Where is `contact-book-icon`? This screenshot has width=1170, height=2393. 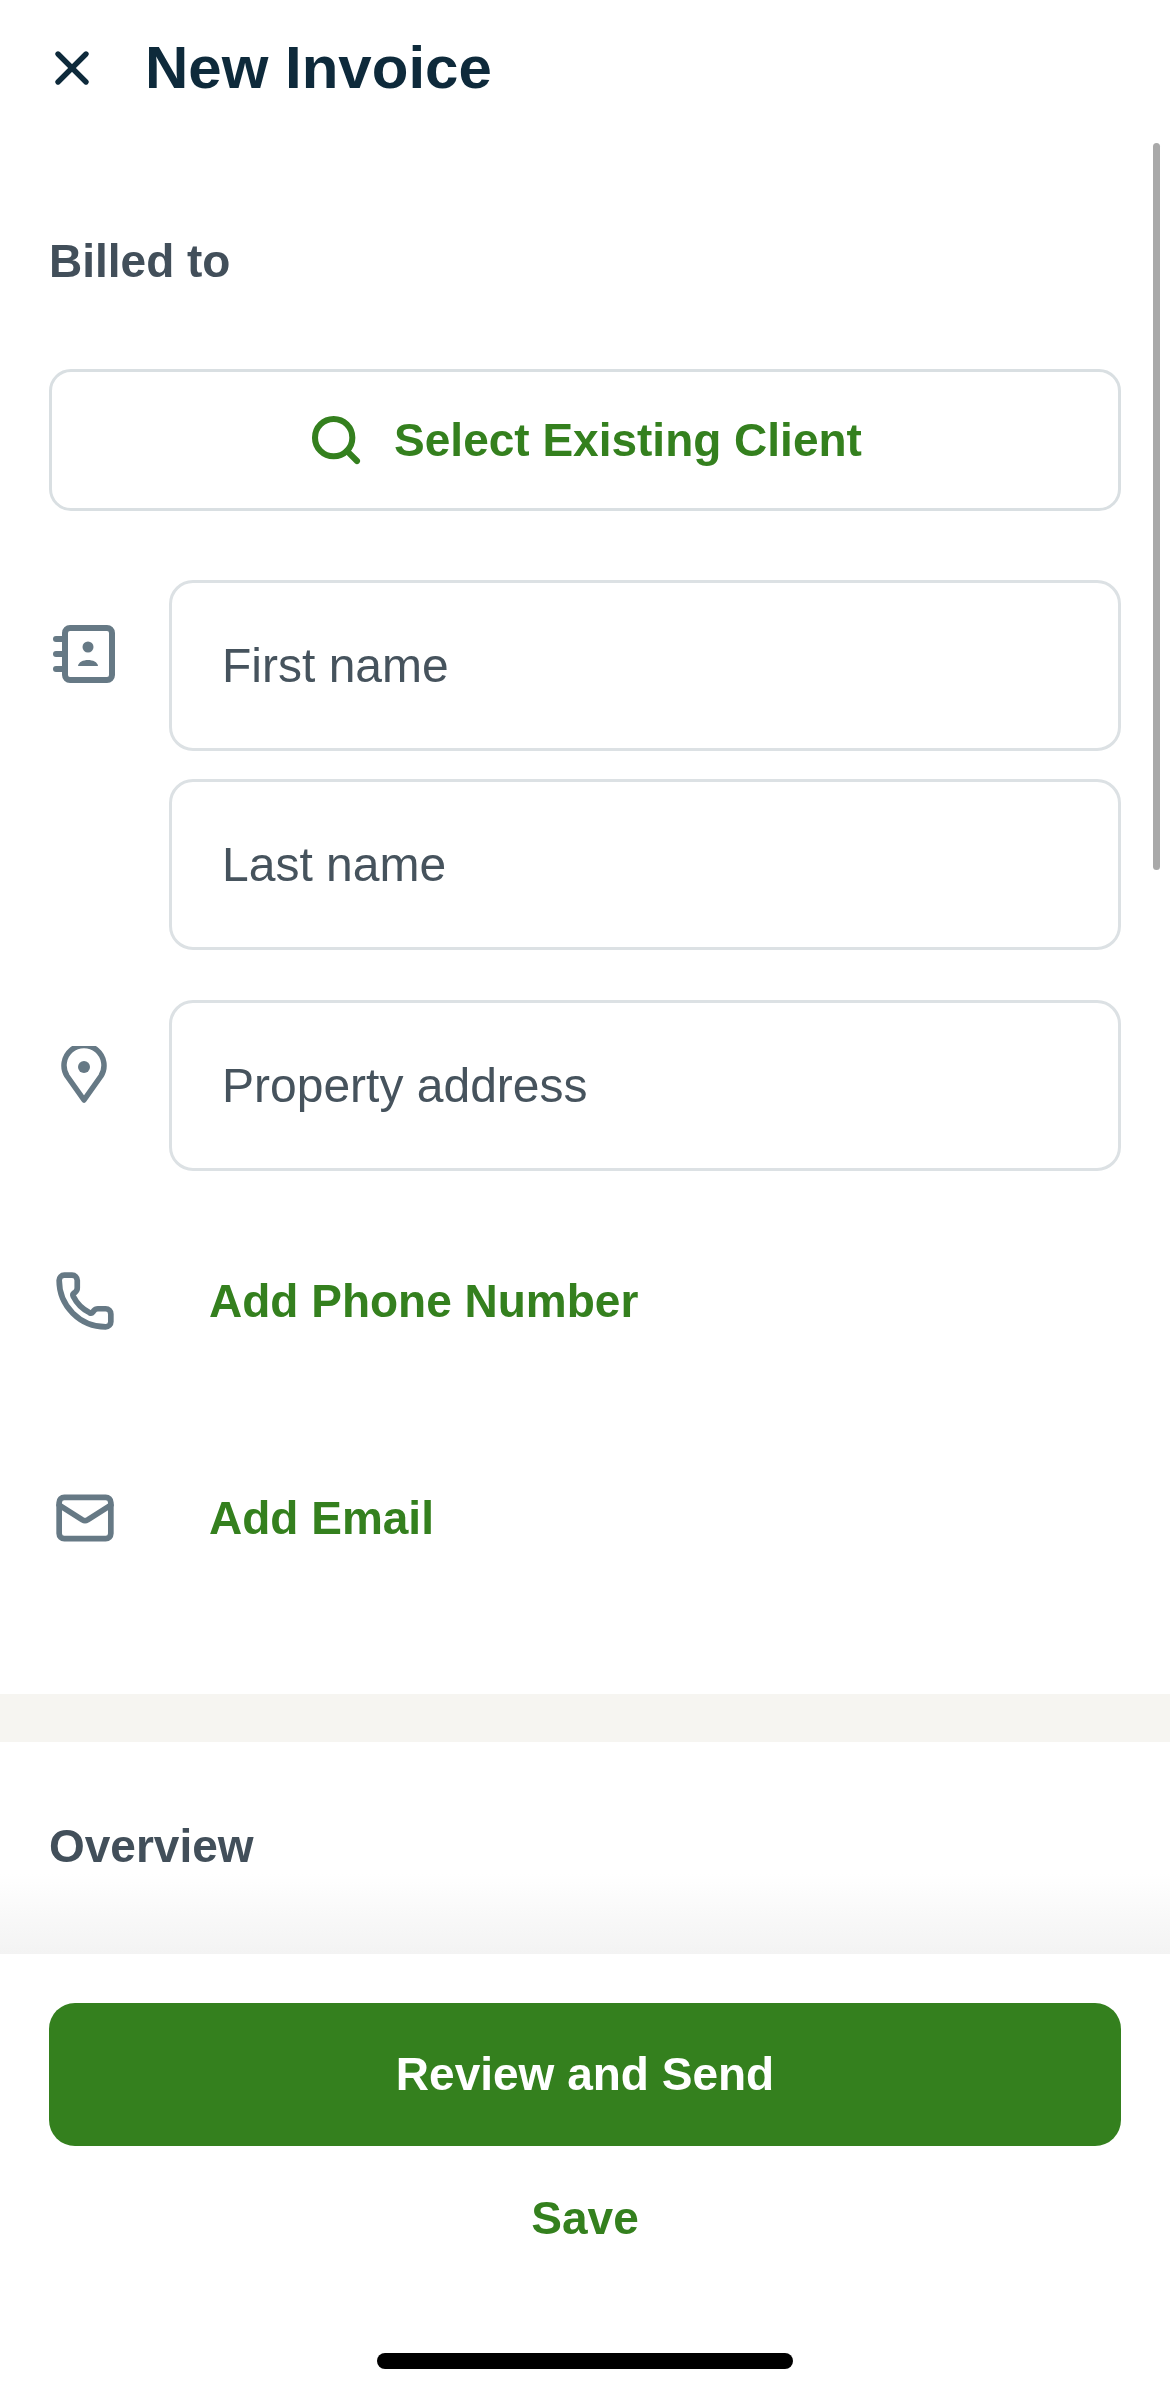
contact-book-icon is located at coordinates (84, 654).